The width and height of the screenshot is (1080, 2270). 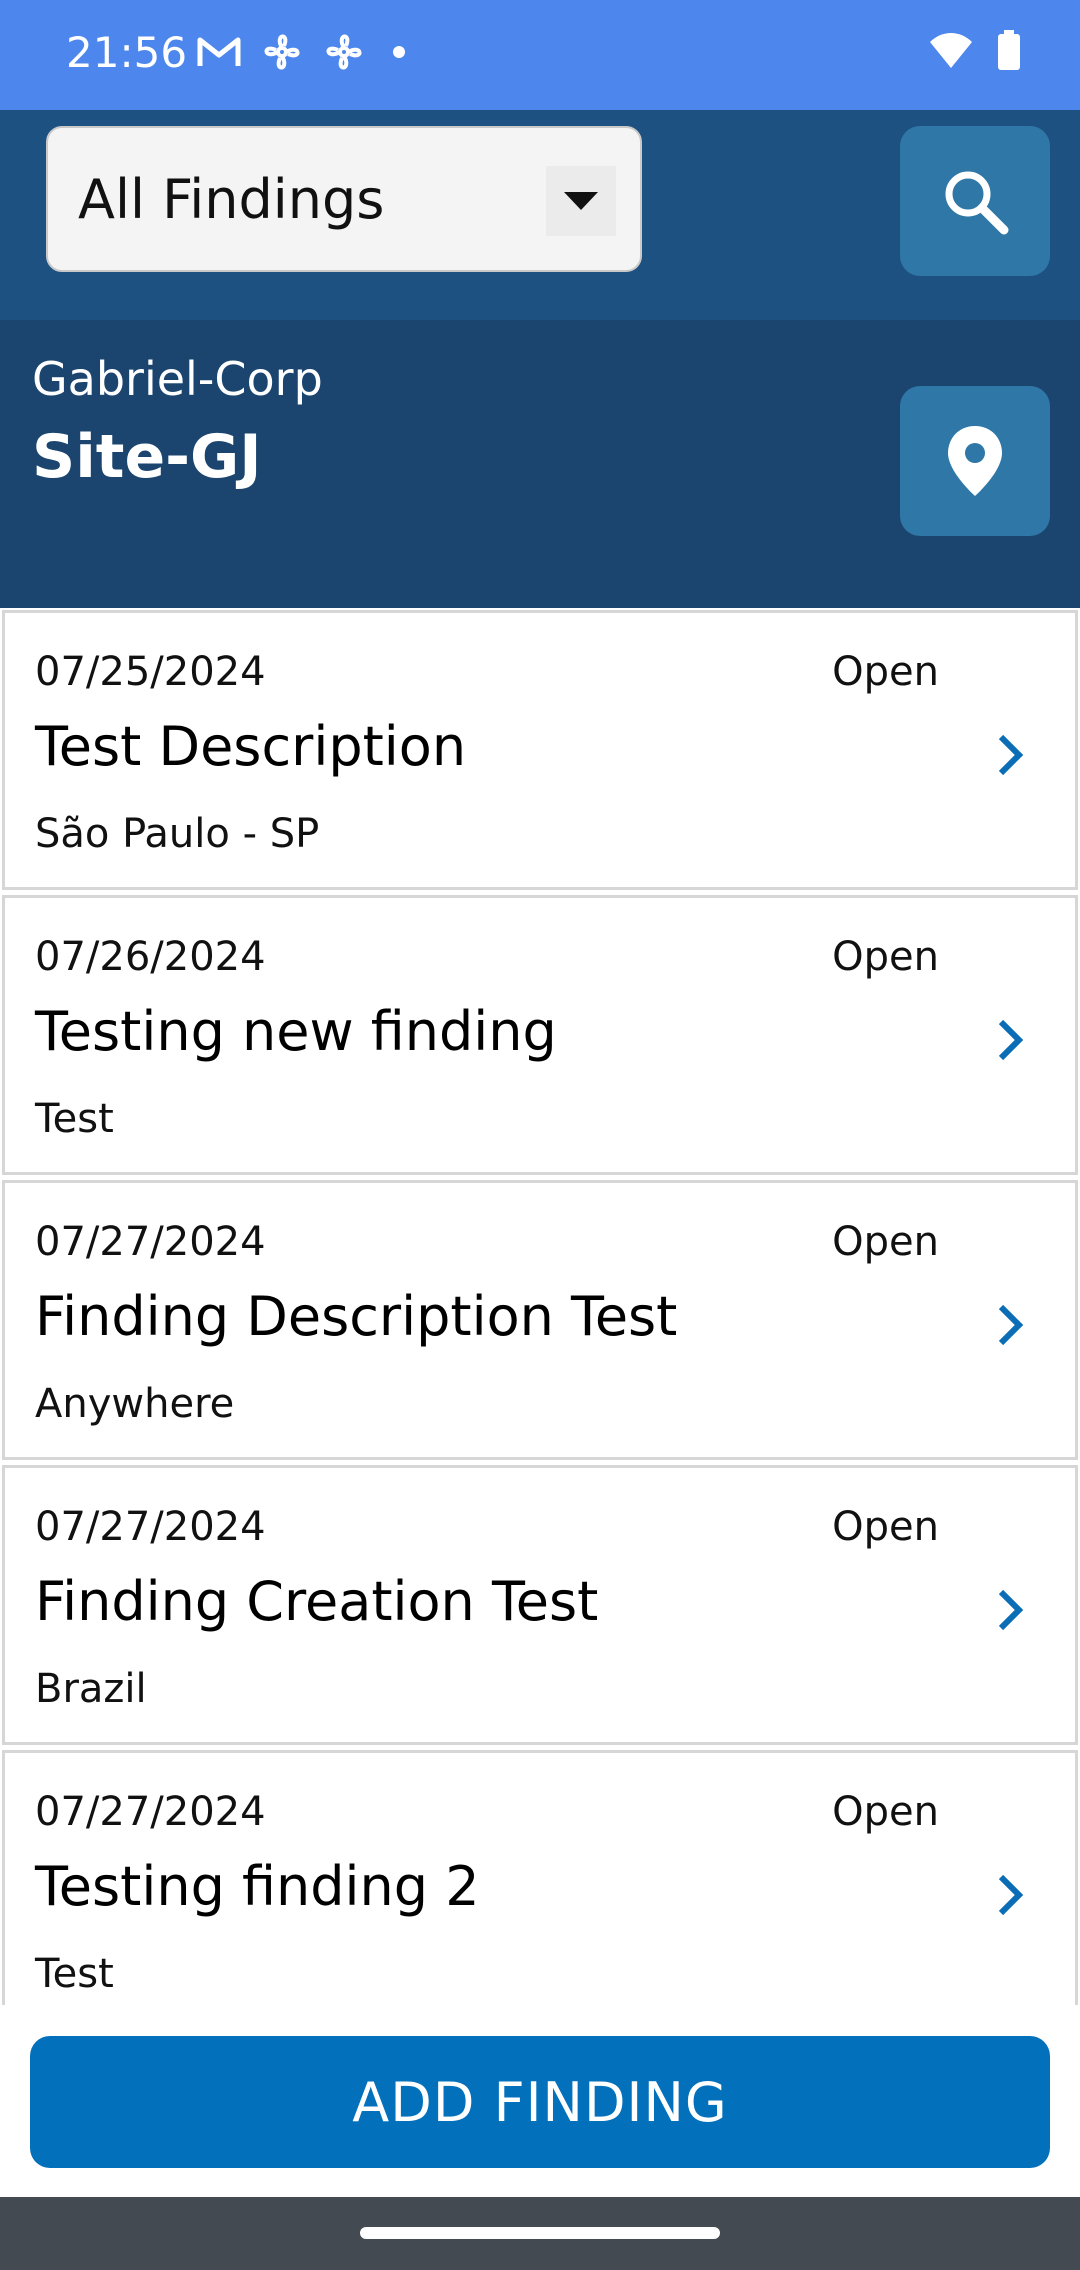 I want to click on dot-icon, so click(x=399, y=52).